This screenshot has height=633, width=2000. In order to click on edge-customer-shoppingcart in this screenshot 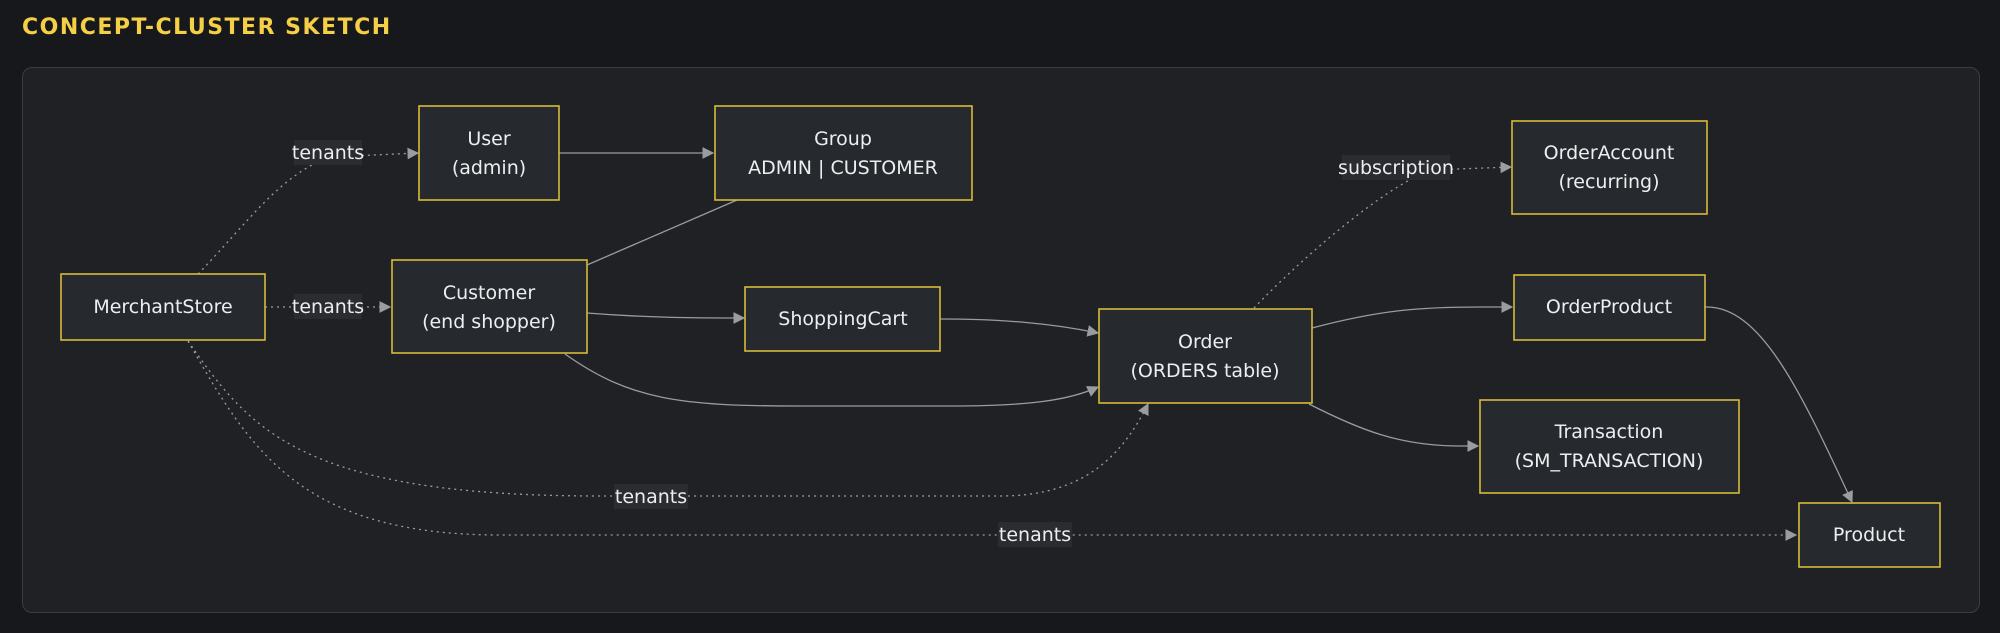, I will do `click(666, 318)`.